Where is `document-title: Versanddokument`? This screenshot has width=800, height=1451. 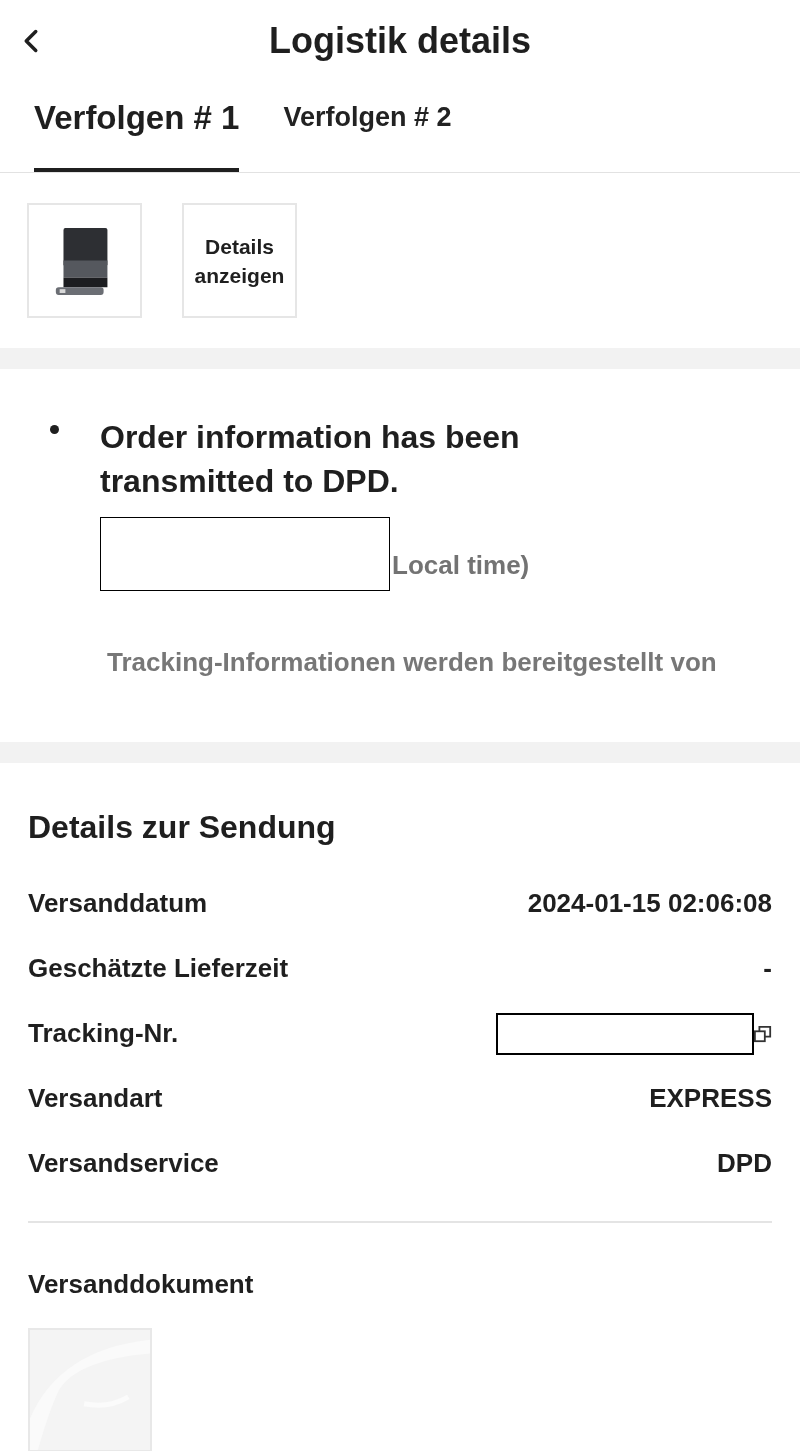
document-title: Versanddokument is located at coordinates (141, 1284).